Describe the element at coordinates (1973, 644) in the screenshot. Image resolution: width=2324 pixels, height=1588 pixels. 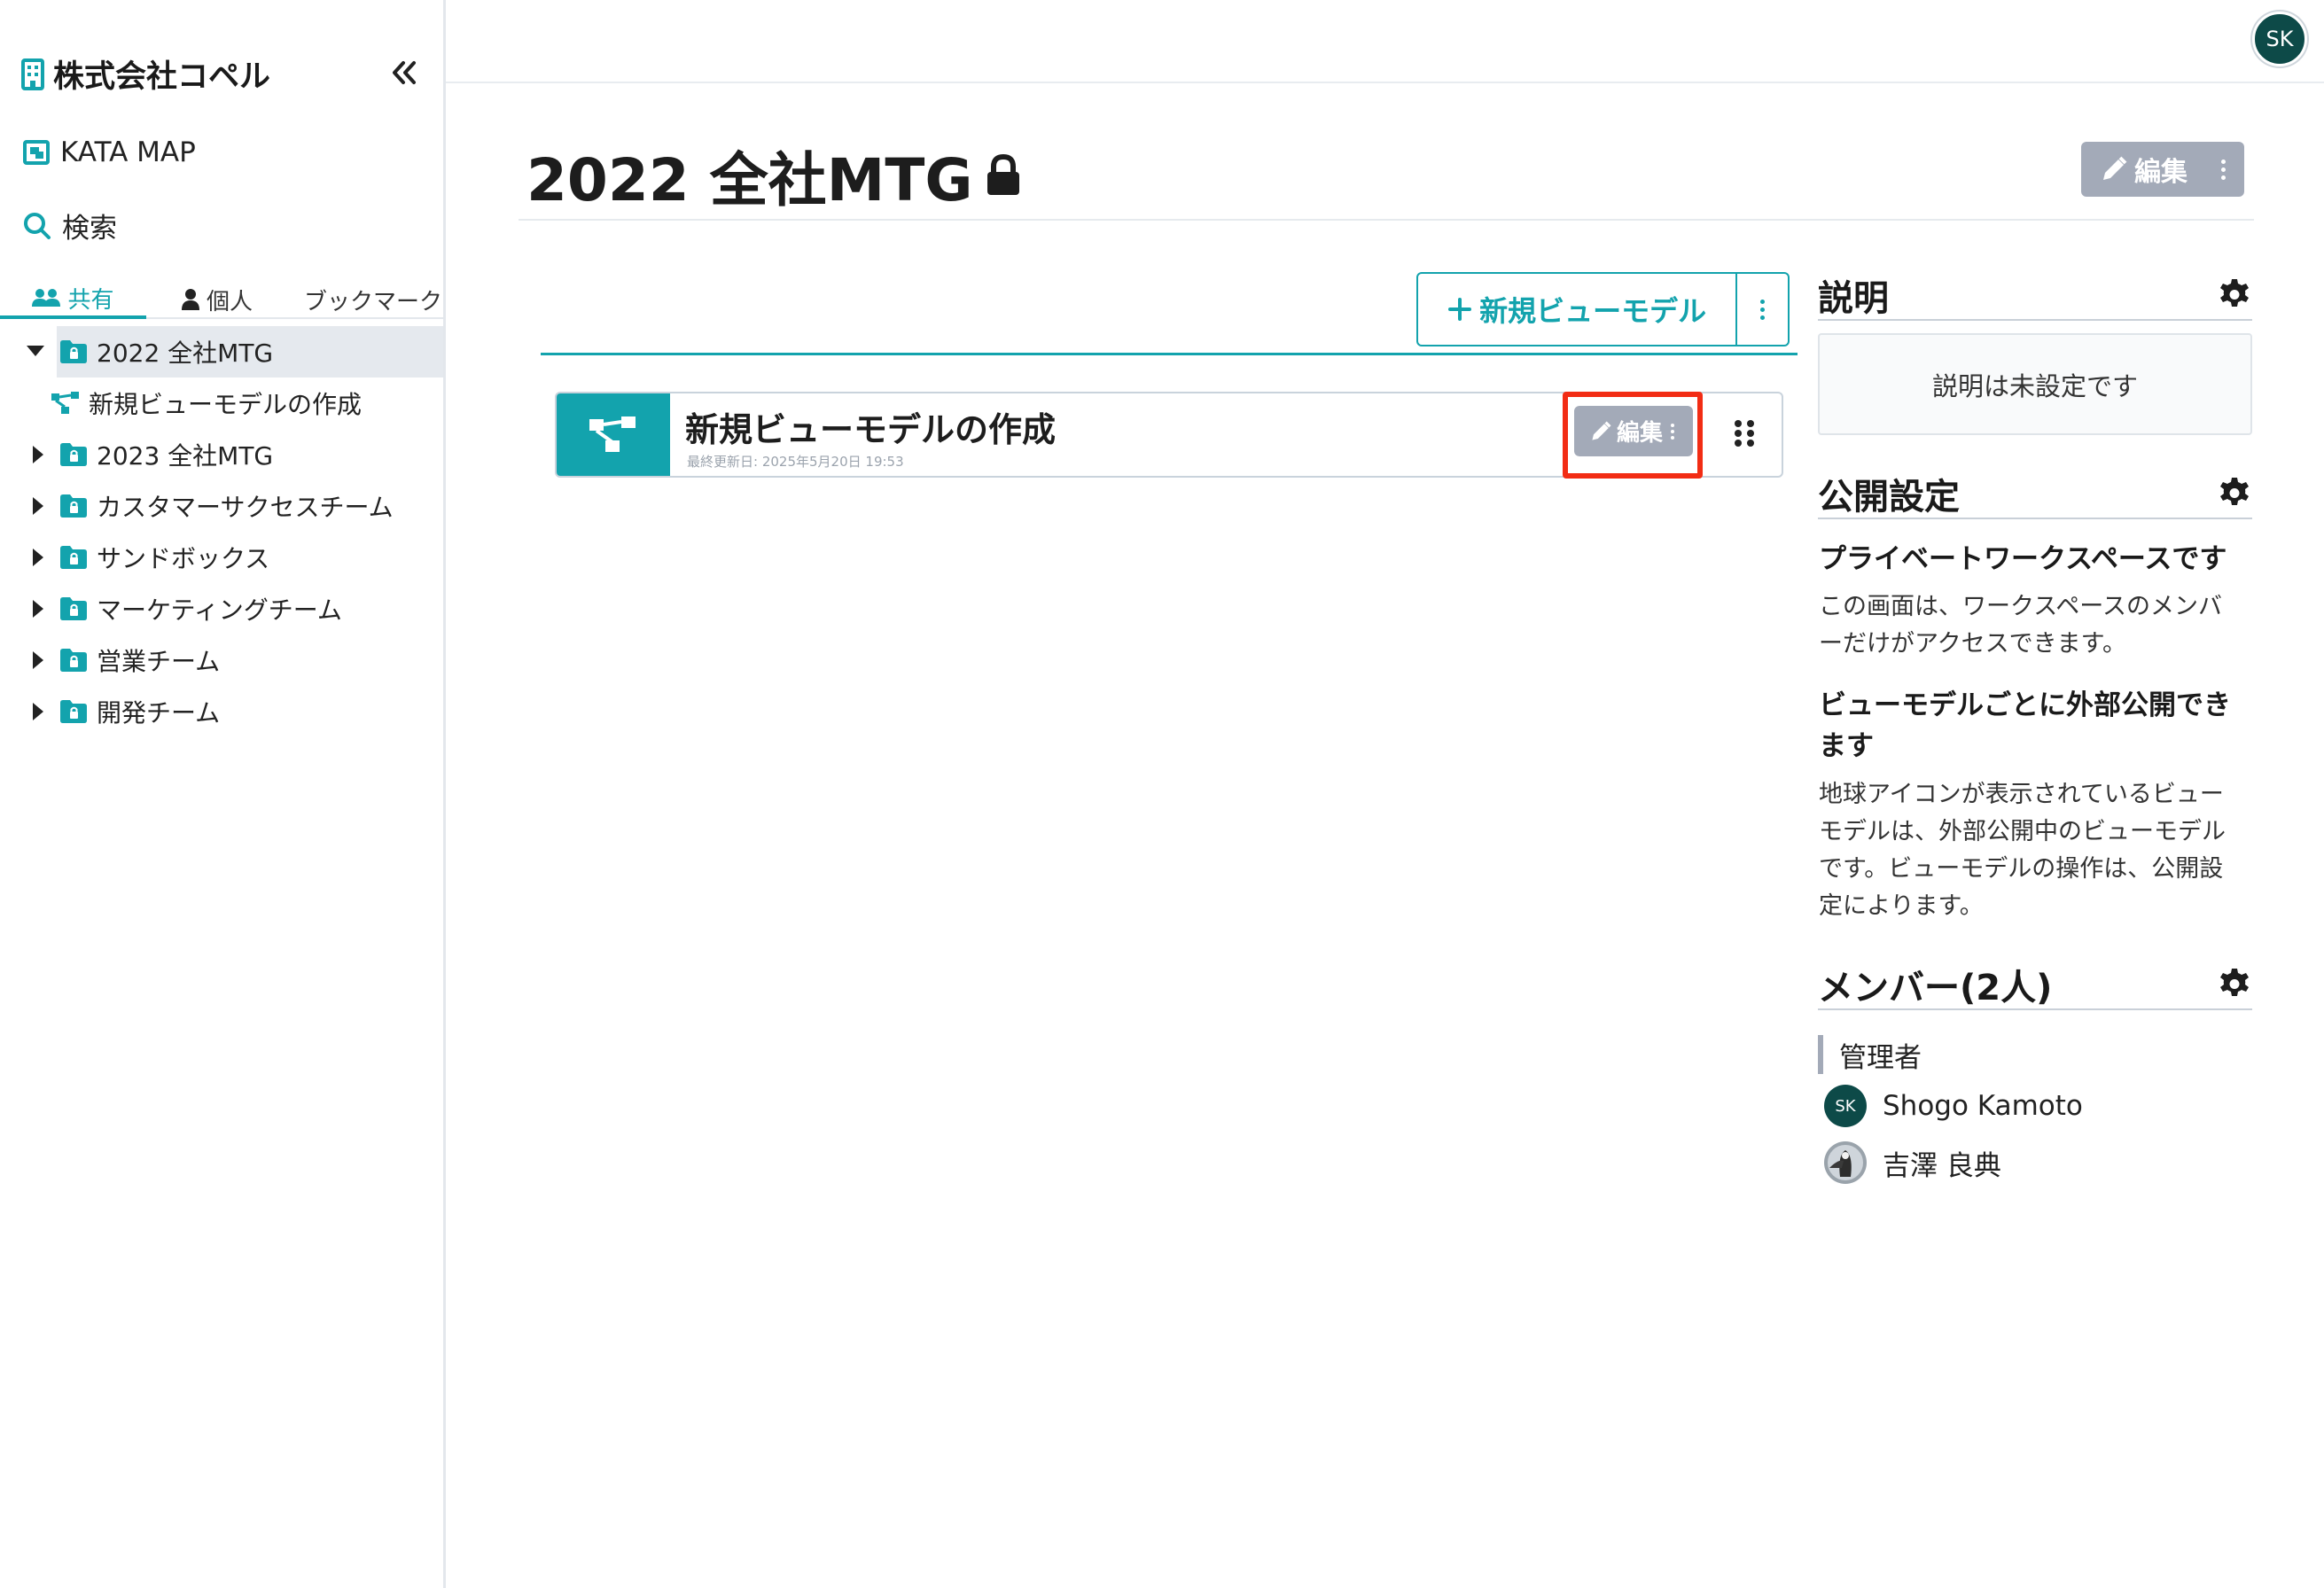
I see `private-workspace-text-2: ーだけがアクセスできます。` at that location.